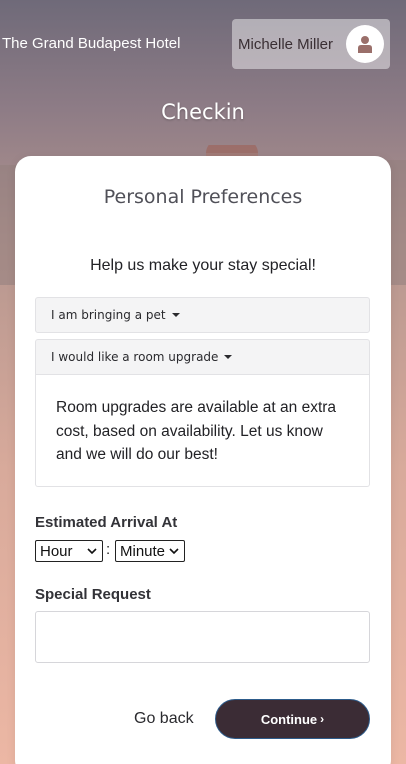 This screenshot has width=406, height=764. I want to click on user-icon, so click(365, 44).